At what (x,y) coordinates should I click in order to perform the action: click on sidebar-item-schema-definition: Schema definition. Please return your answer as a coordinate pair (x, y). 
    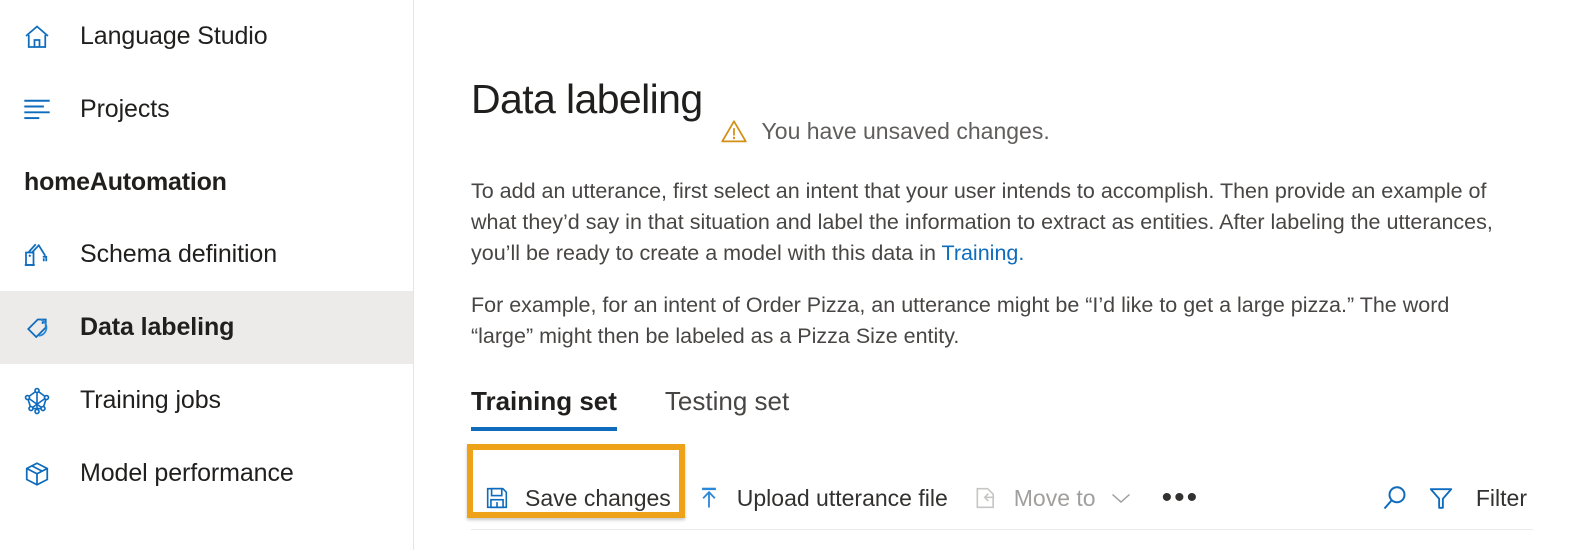
    Looking at the image, I should click on (206, 254).